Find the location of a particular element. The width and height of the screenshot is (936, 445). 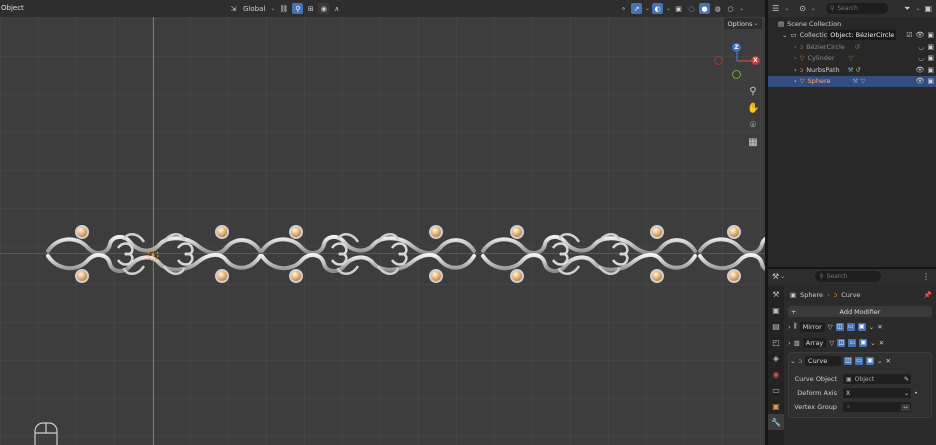

gizmo-x-axis: X is located at coordinates (755, 60).